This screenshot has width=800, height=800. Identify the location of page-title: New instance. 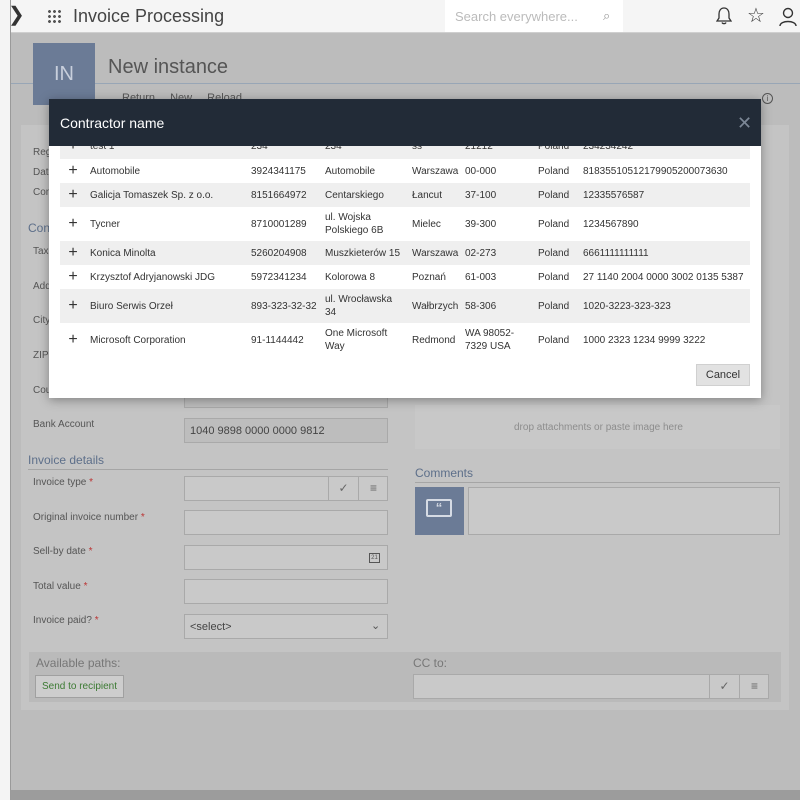
(168, 67).